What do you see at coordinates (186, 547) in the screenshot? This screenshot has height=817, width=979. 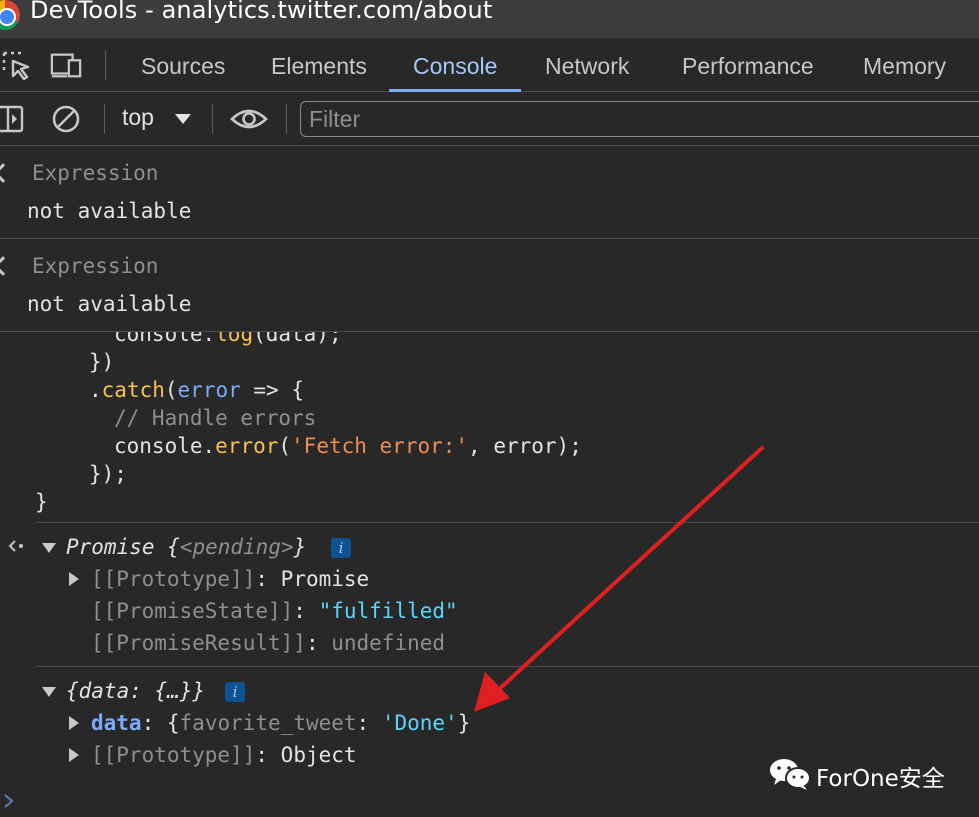 I see `promise-preview: Promise {<pending>}` at bounding box center [186, 547].